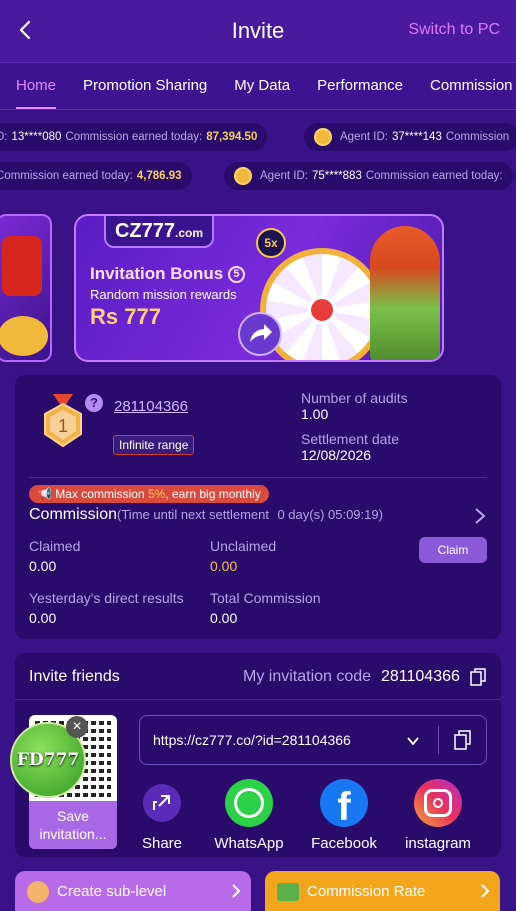  I want to click on copy-link-icon, so click(462, 740).